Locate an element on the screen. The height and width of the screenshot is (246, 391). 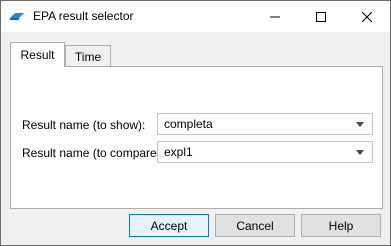
minimize-icon is located at coordinates (275, 16).